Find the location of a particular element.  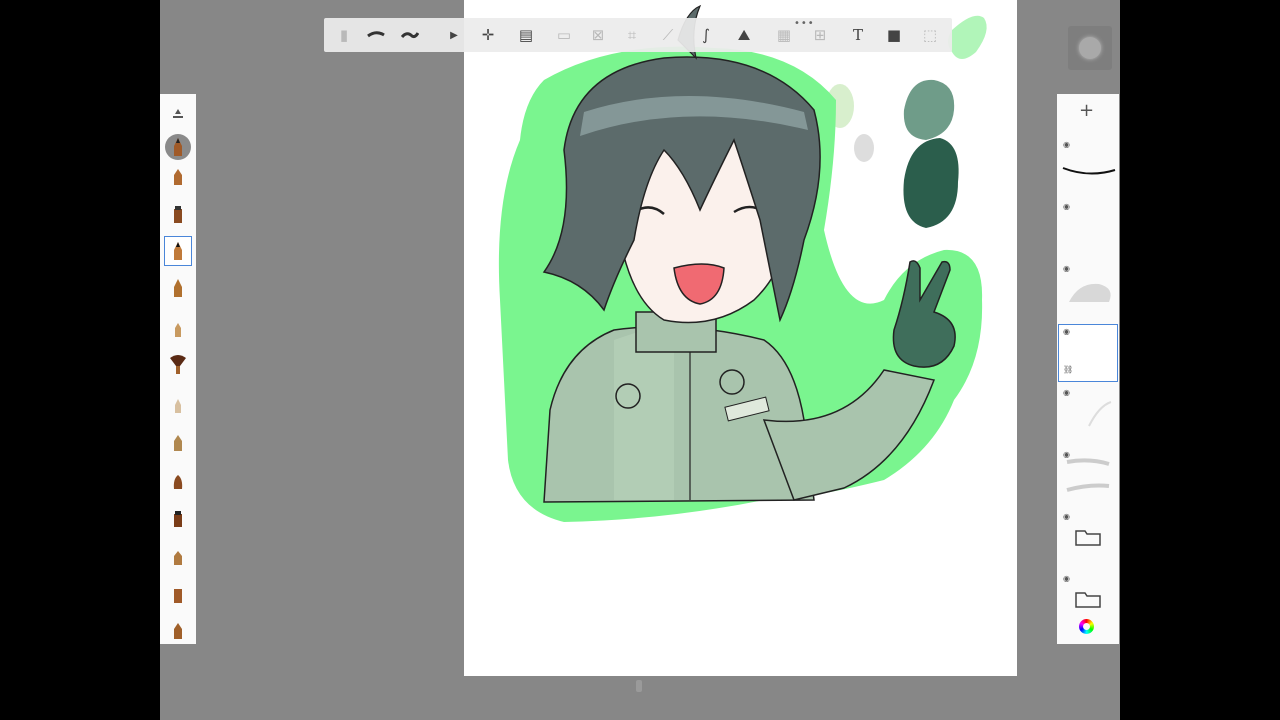

brush-stroke-icon is located at coordinates (376, 35).